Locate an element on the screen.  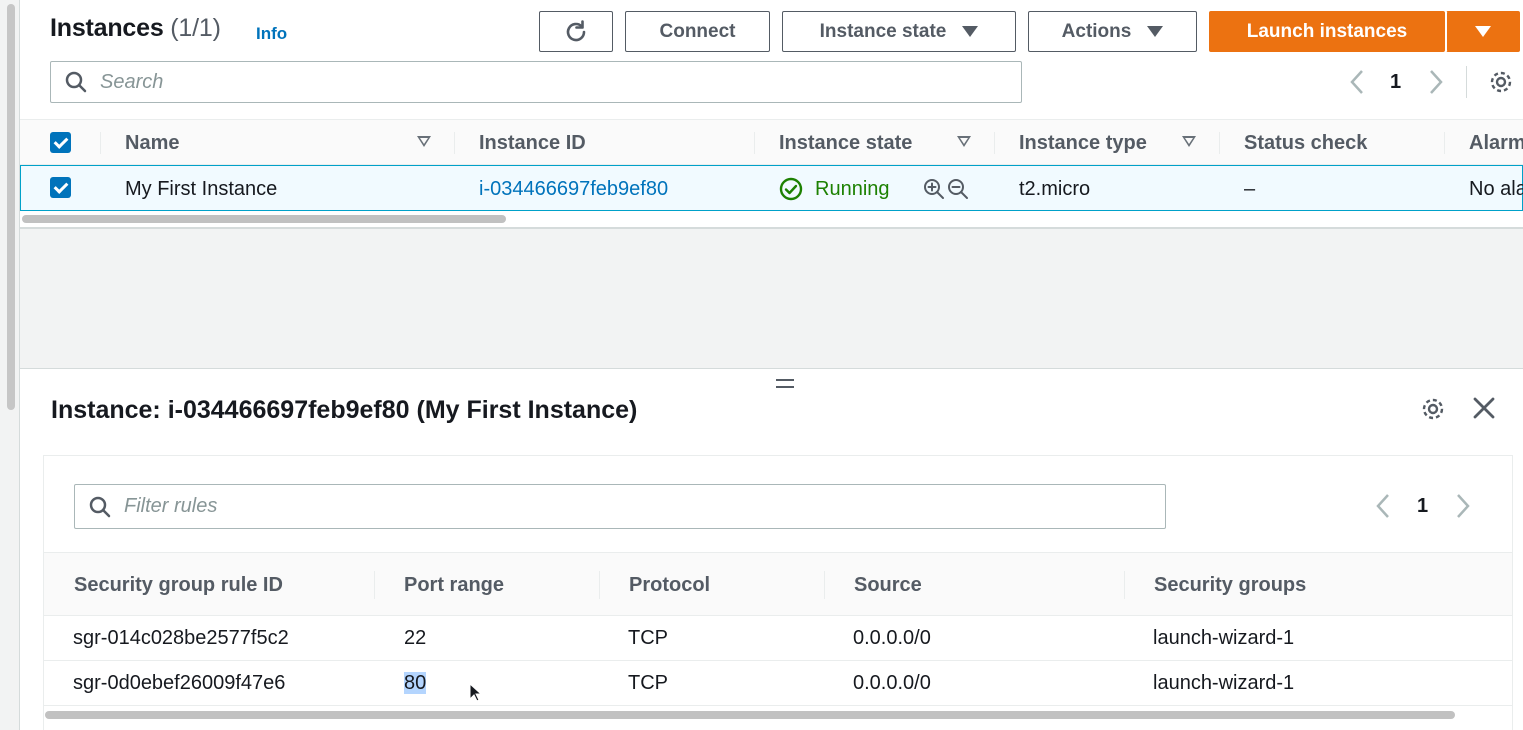
instances-count: (1/1) is located at coordinates (195, 28).